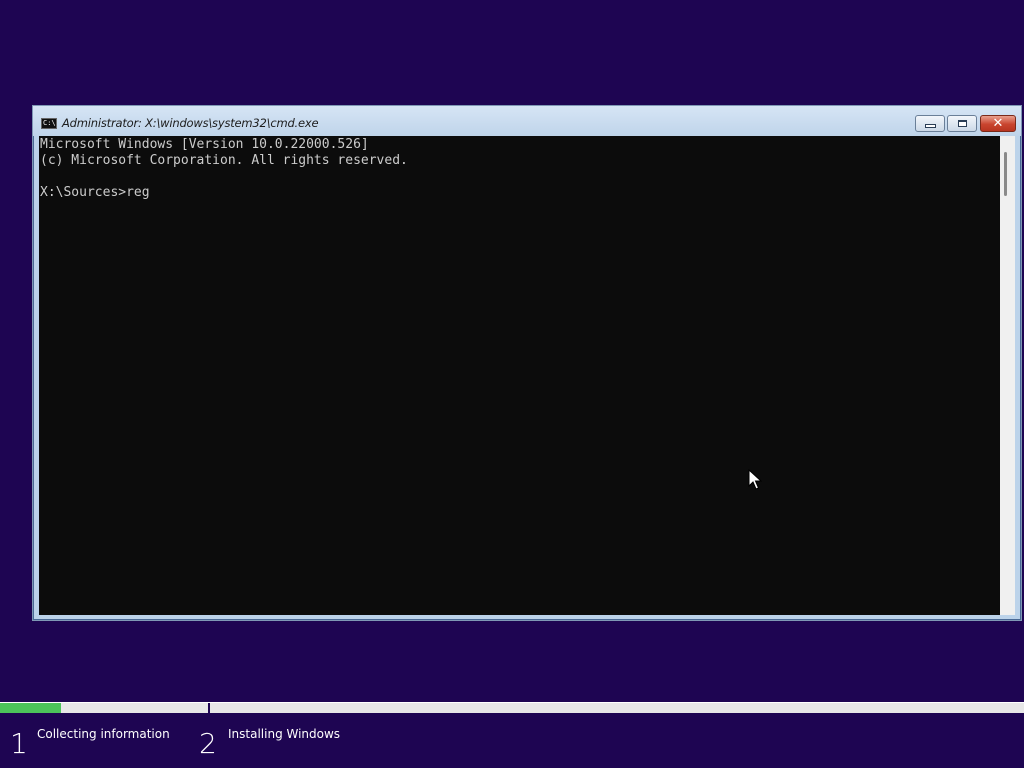 The image size is (1024, 768). Describe the element at coordinates (755, 479) in the screenshot. I see `mouse-pointer-icon` at that location.